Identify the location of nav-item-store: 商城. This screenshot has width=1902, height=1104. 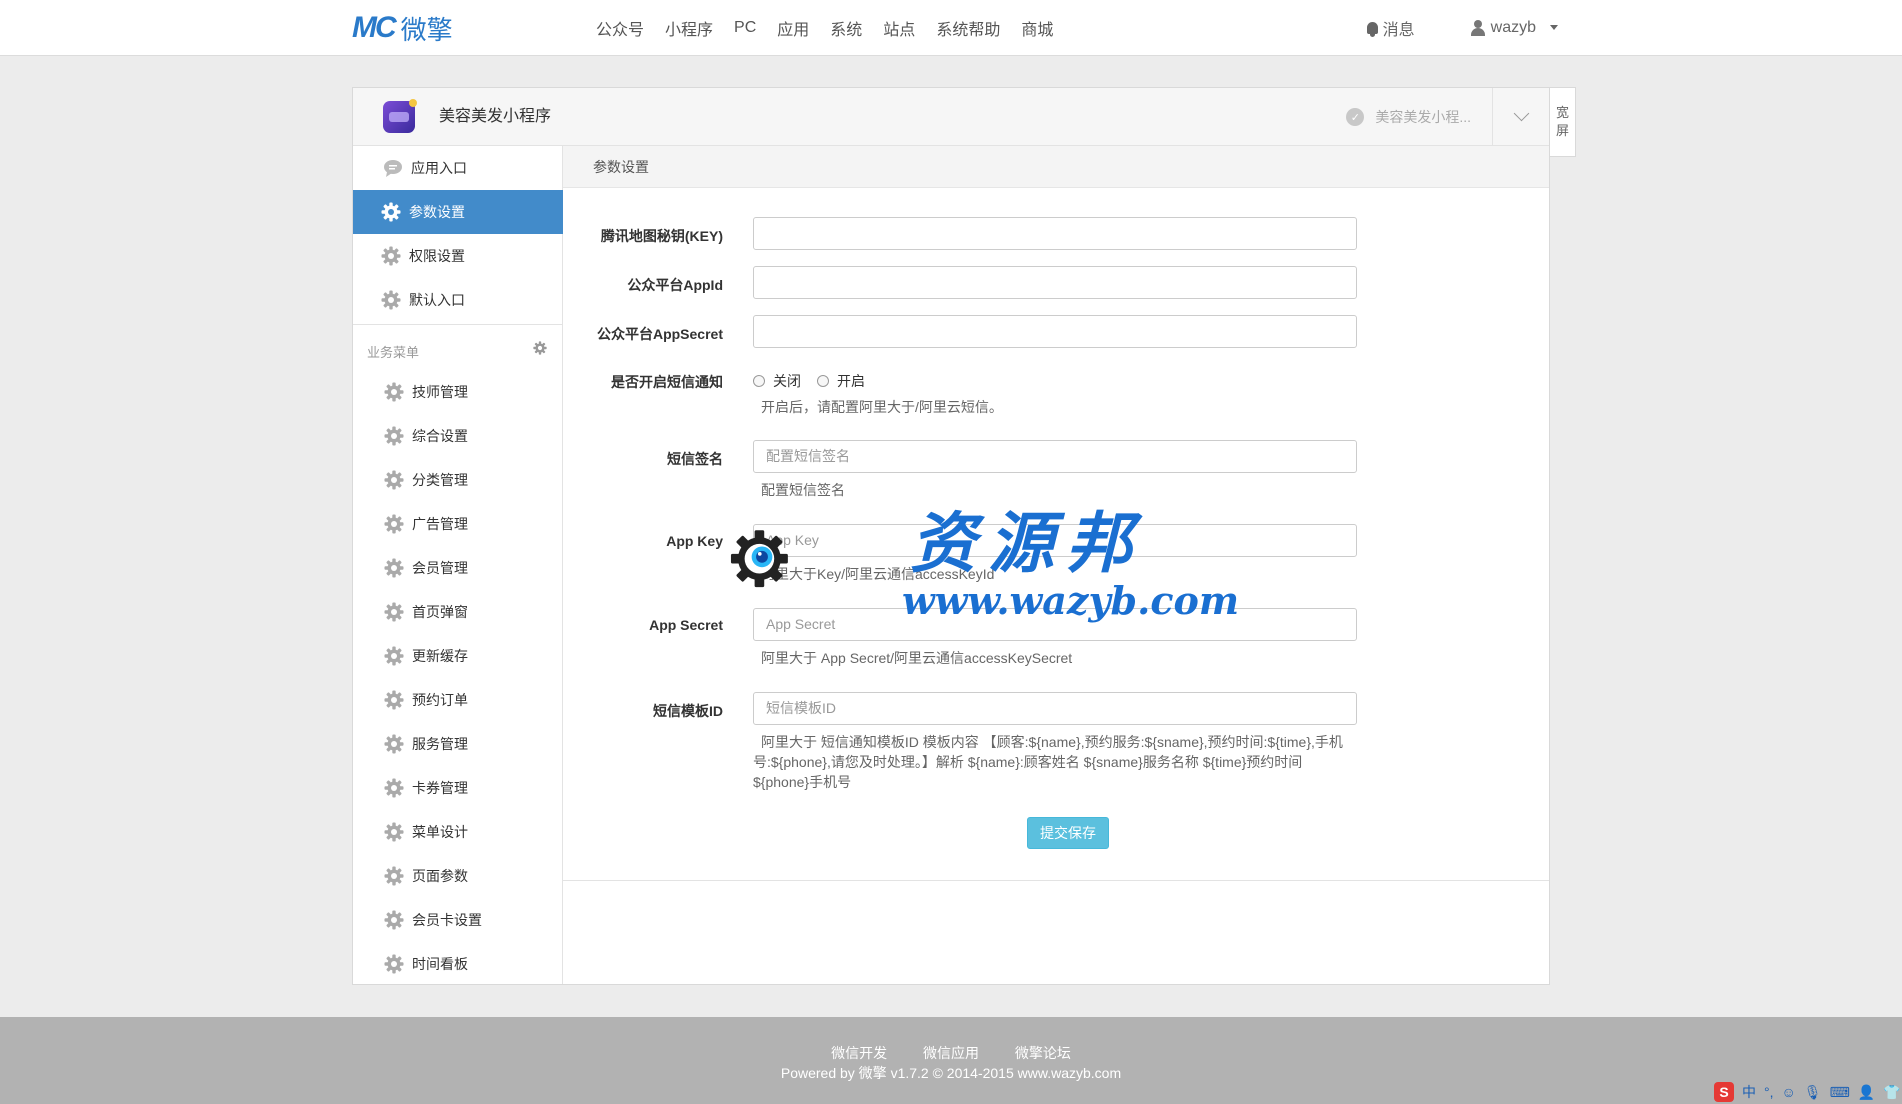
(1037, 28).